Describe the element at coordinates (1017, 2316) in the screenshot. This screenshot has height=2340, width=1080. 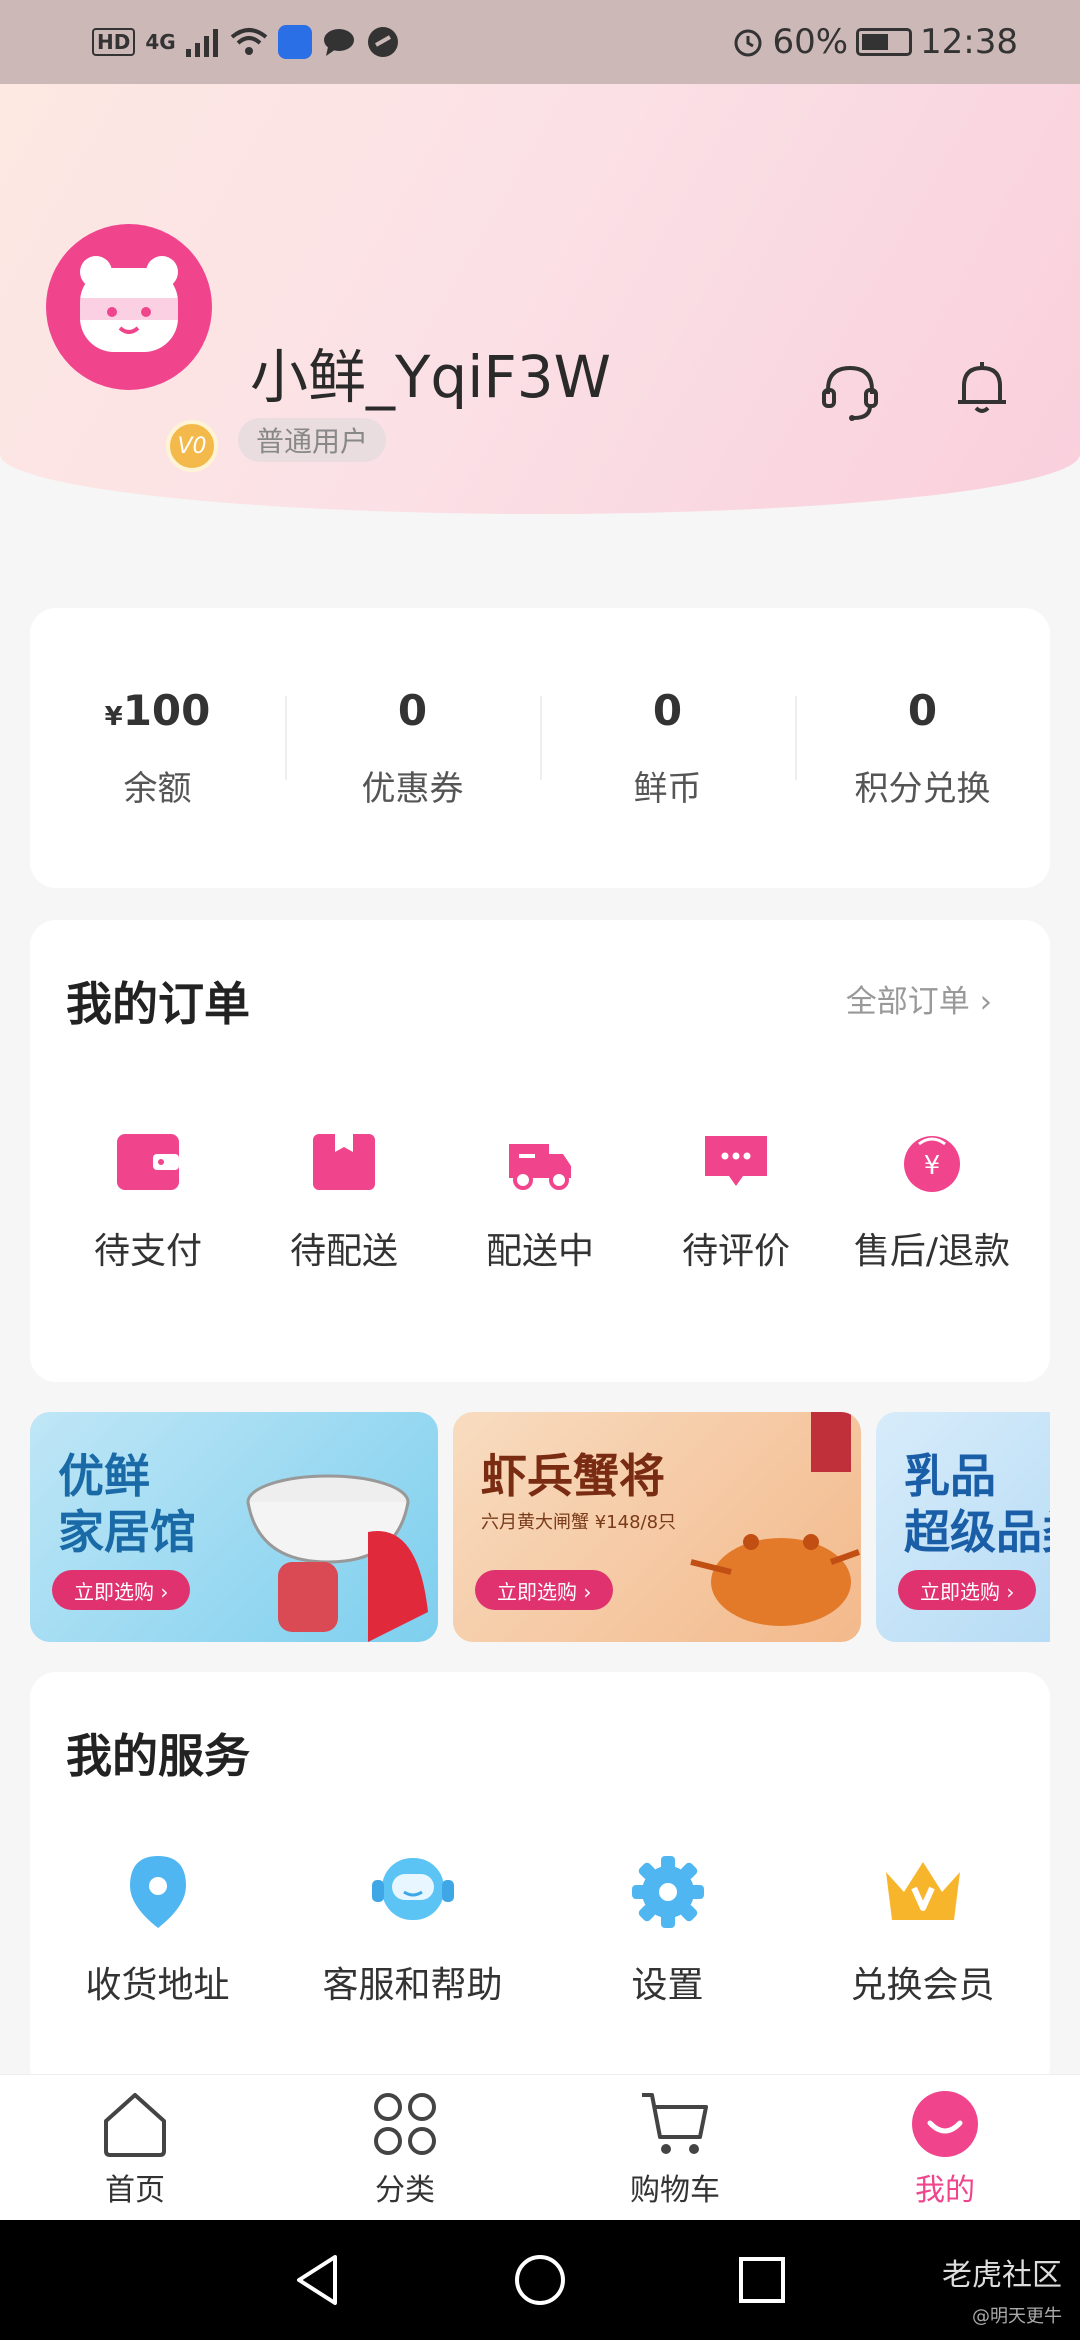
I see `watermark-handle: @明天更牛` at that location.